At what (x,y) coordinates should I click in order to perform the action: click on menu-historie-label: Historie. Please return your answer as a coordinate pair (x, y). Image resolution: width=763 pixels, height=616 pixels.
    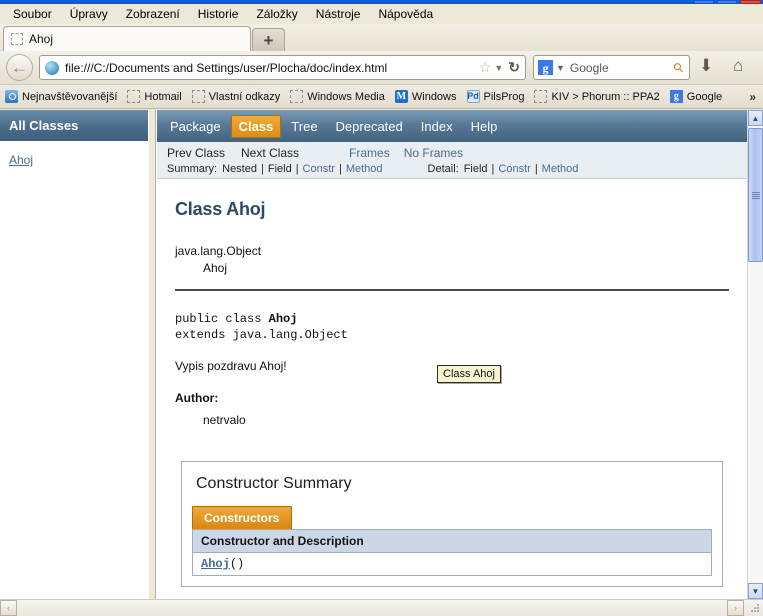
    Looking at the image, I should click on (218, 14).